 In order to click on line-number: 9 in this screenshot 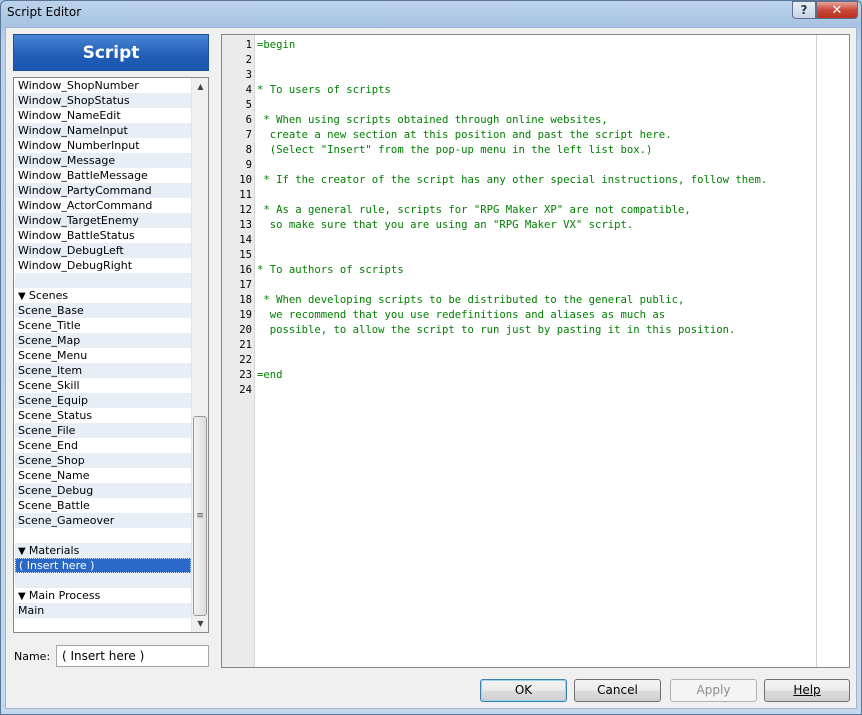, I will do `click(248, 165)`.